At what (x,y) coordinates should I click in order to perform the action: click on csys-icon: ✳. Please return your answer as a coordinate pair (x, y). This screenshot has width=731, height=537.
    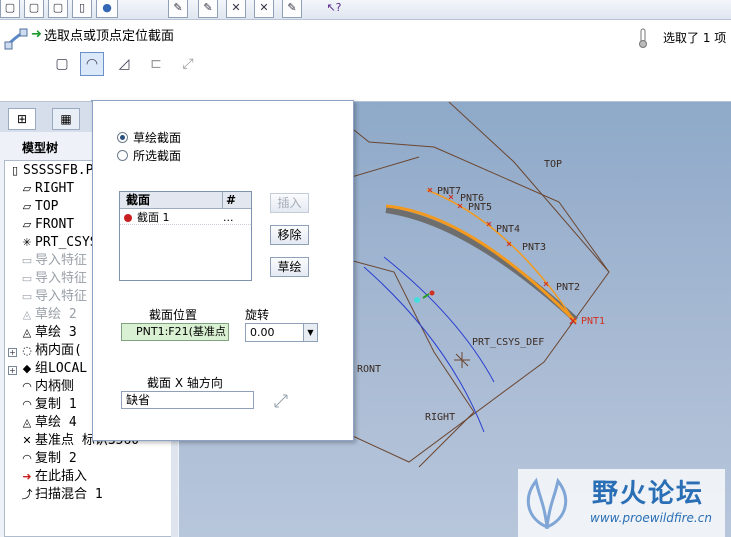
    Looking at the image, I should click on (27, 242).